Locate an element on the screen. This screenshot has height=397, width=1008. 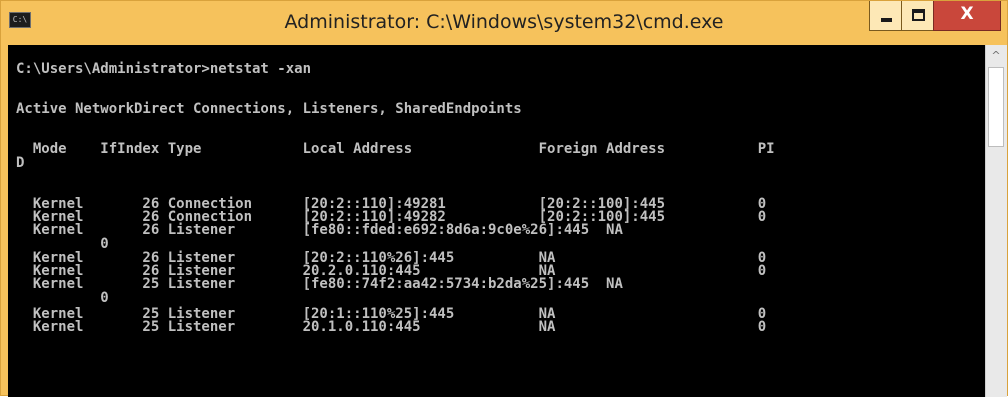
maximize-button is located at coordinates (917, 16).